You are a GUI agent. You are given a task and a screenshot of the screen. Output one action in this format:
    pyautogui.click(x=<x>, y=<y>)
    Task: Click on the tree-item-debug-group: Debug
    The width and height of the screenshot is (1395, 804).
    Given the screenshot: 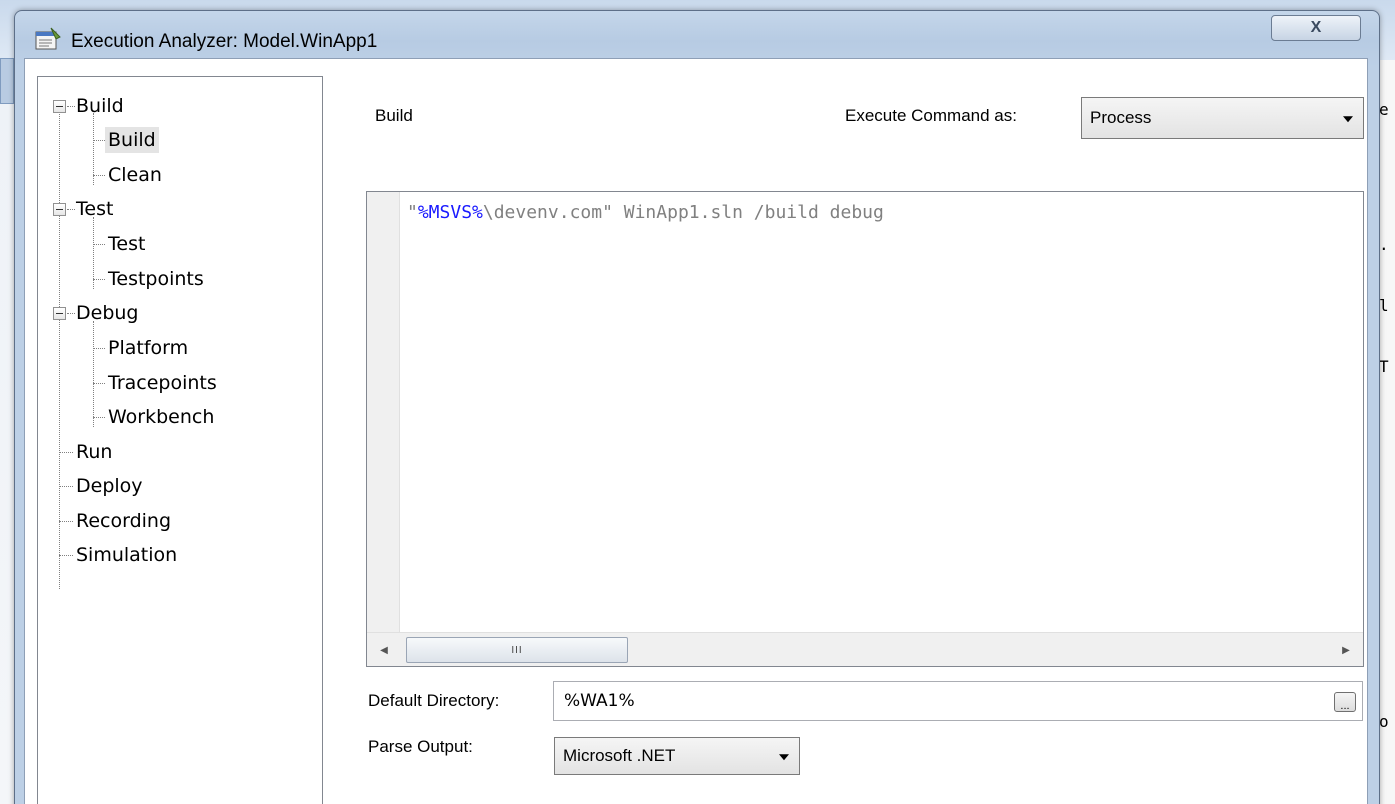 What is the action you would take?
    pyautogui.click(x=107, y=313)
    